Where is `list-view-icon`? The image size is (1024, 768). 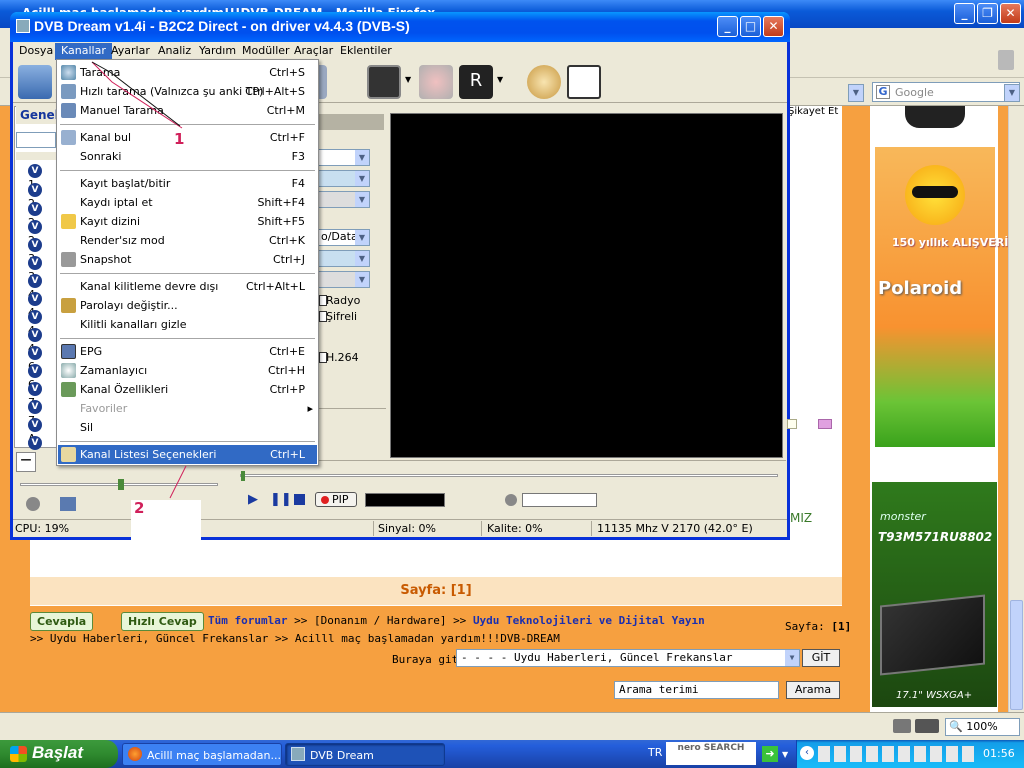
list-view-icon is located at coordinates (68, 504).